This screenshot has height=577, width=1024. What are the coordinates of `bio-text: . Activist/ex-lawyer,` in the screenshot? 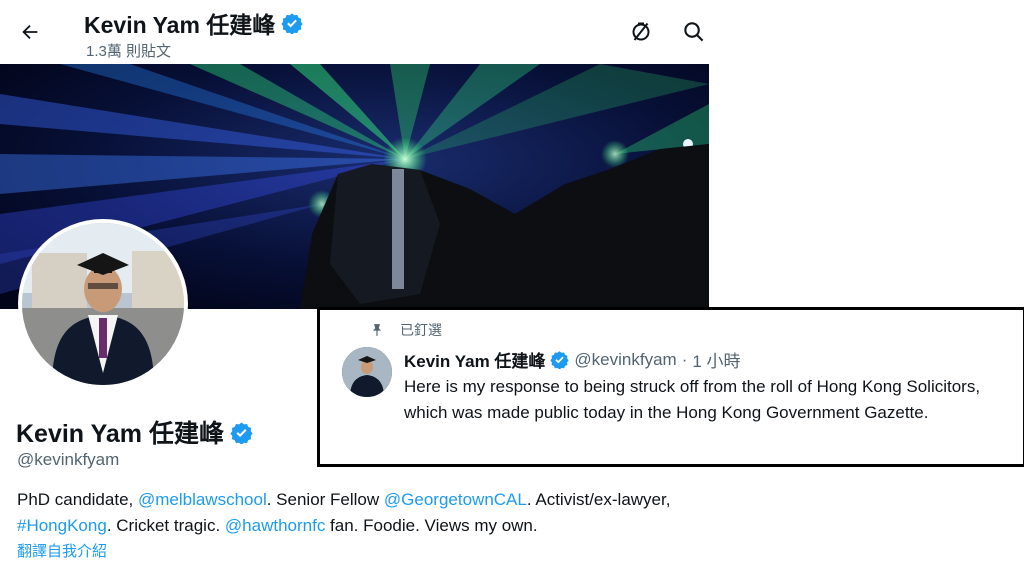 It's located at (598, 499).